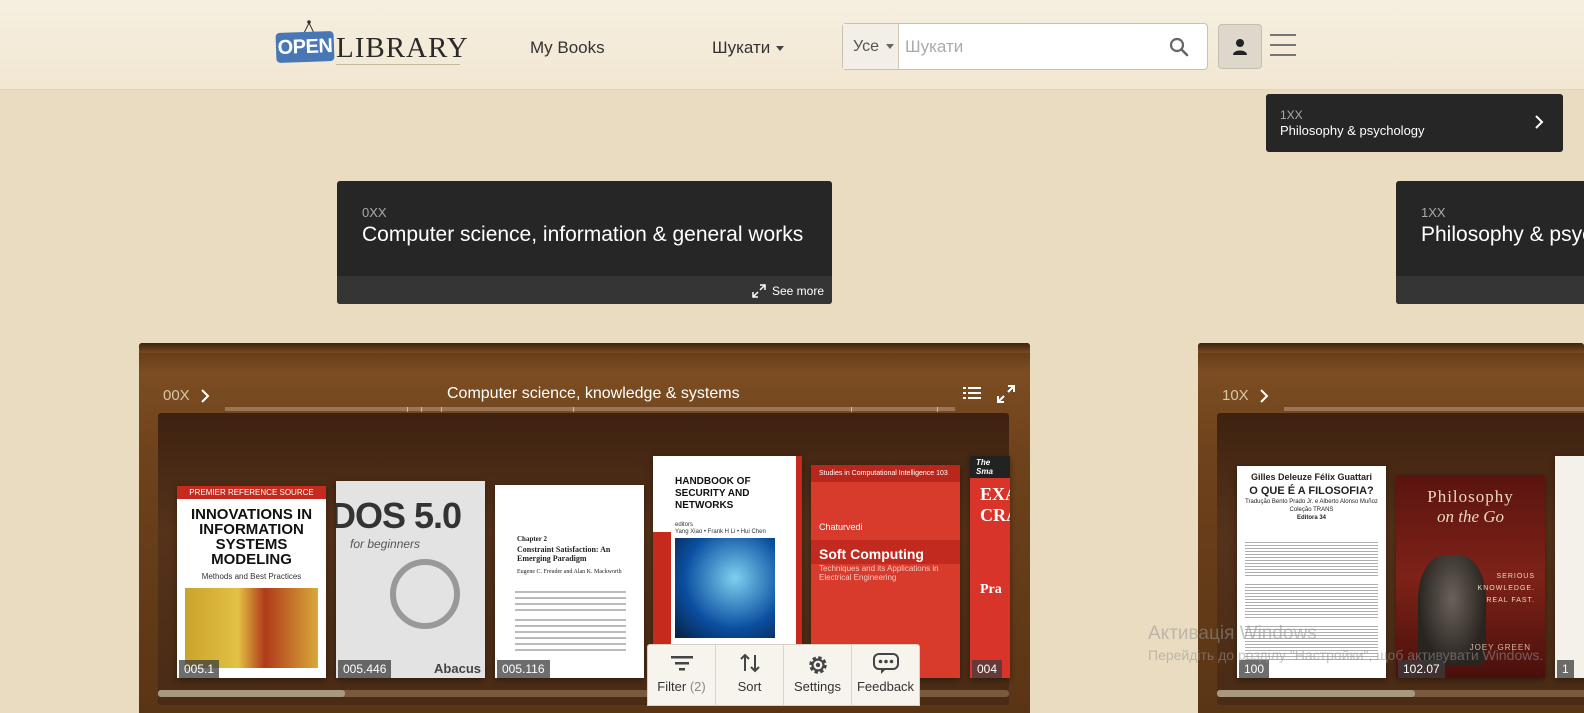 The image size is (1584, 713). Describe the element at coordinates (684, 525) in the screenshot. I see `book-editors-label: editors` at that location.